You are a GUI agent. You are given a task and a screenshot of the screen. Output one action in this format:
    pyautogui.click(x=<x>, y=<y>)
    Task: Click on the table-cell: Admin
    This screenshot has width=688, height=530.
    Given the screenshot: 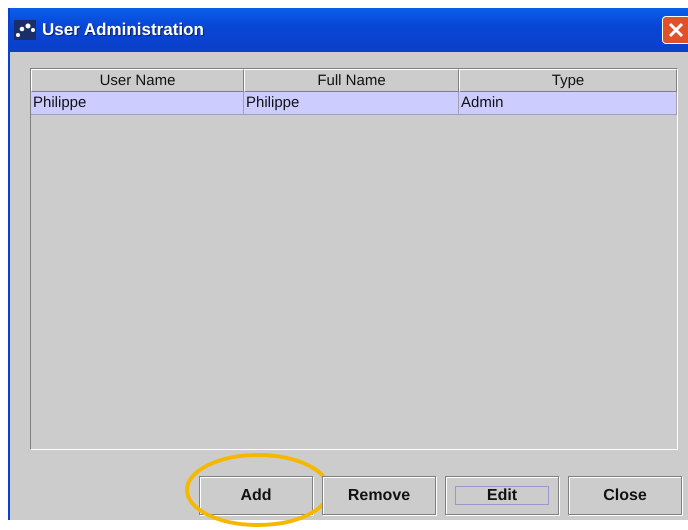 What is the action you would take?
    pyautogui.click(x=568, y=103)
    